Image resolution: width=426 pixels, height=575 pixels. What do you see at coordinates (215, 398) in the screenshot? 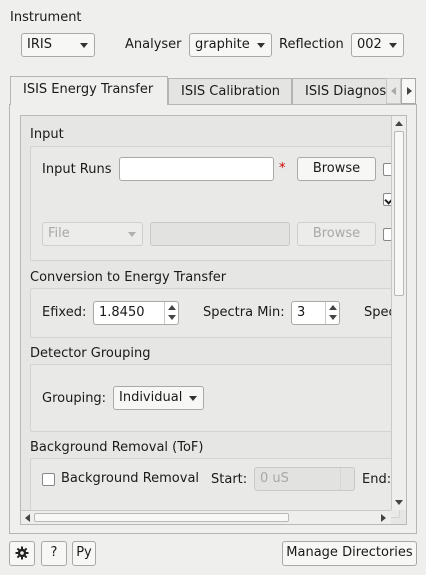
I see `grouping-group: Grouping: Individual` at bounding box center [215, 398].